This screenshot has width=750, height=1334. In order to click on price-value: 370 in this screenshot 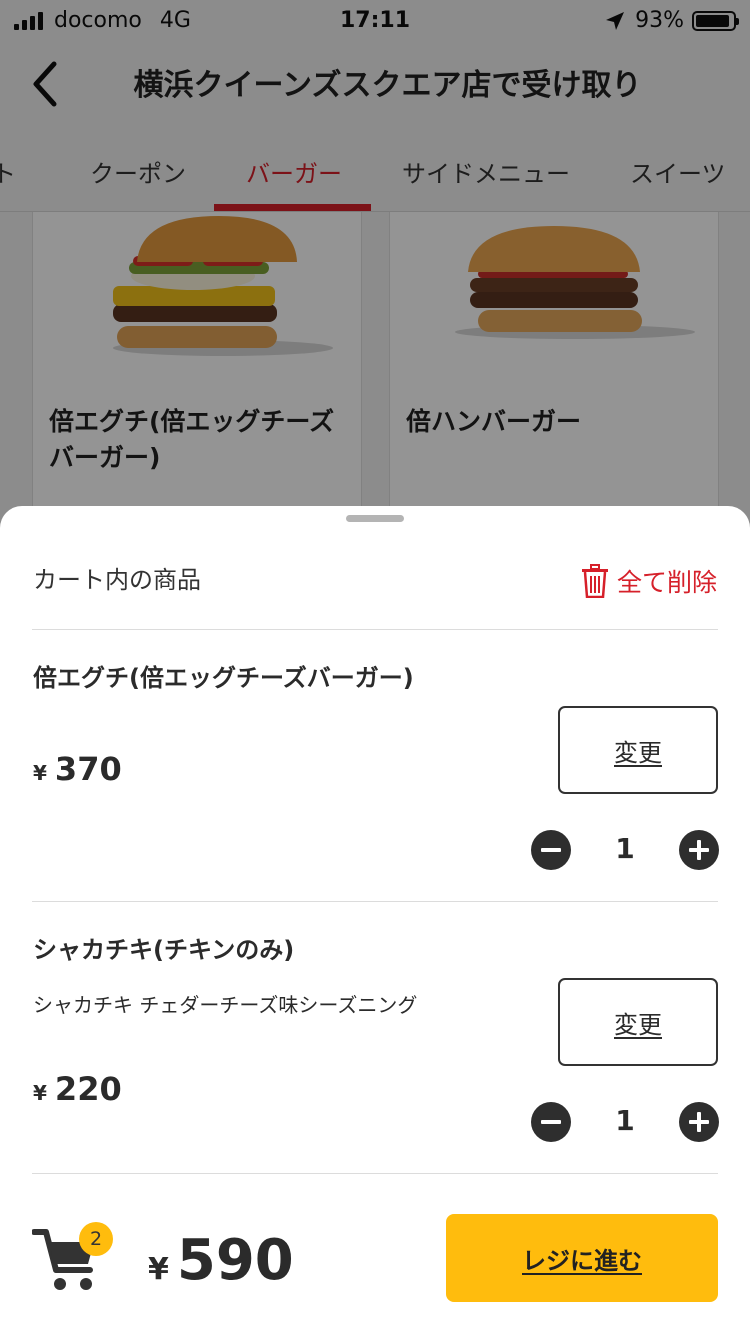, I will do `click(88, 769)`.